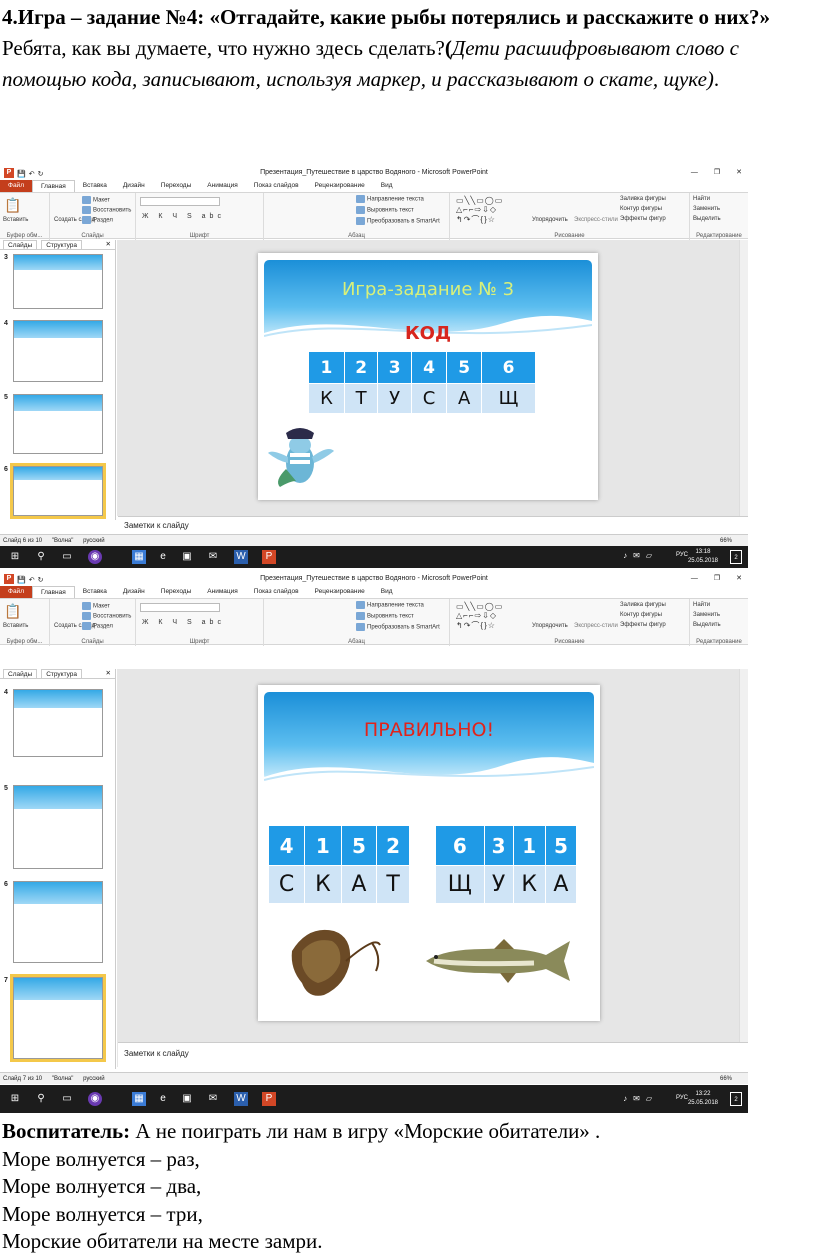  Describe the element at coordinates (703, 1099) in the screenshot. I see `clock: 13:22 25.05.2018` at that location.